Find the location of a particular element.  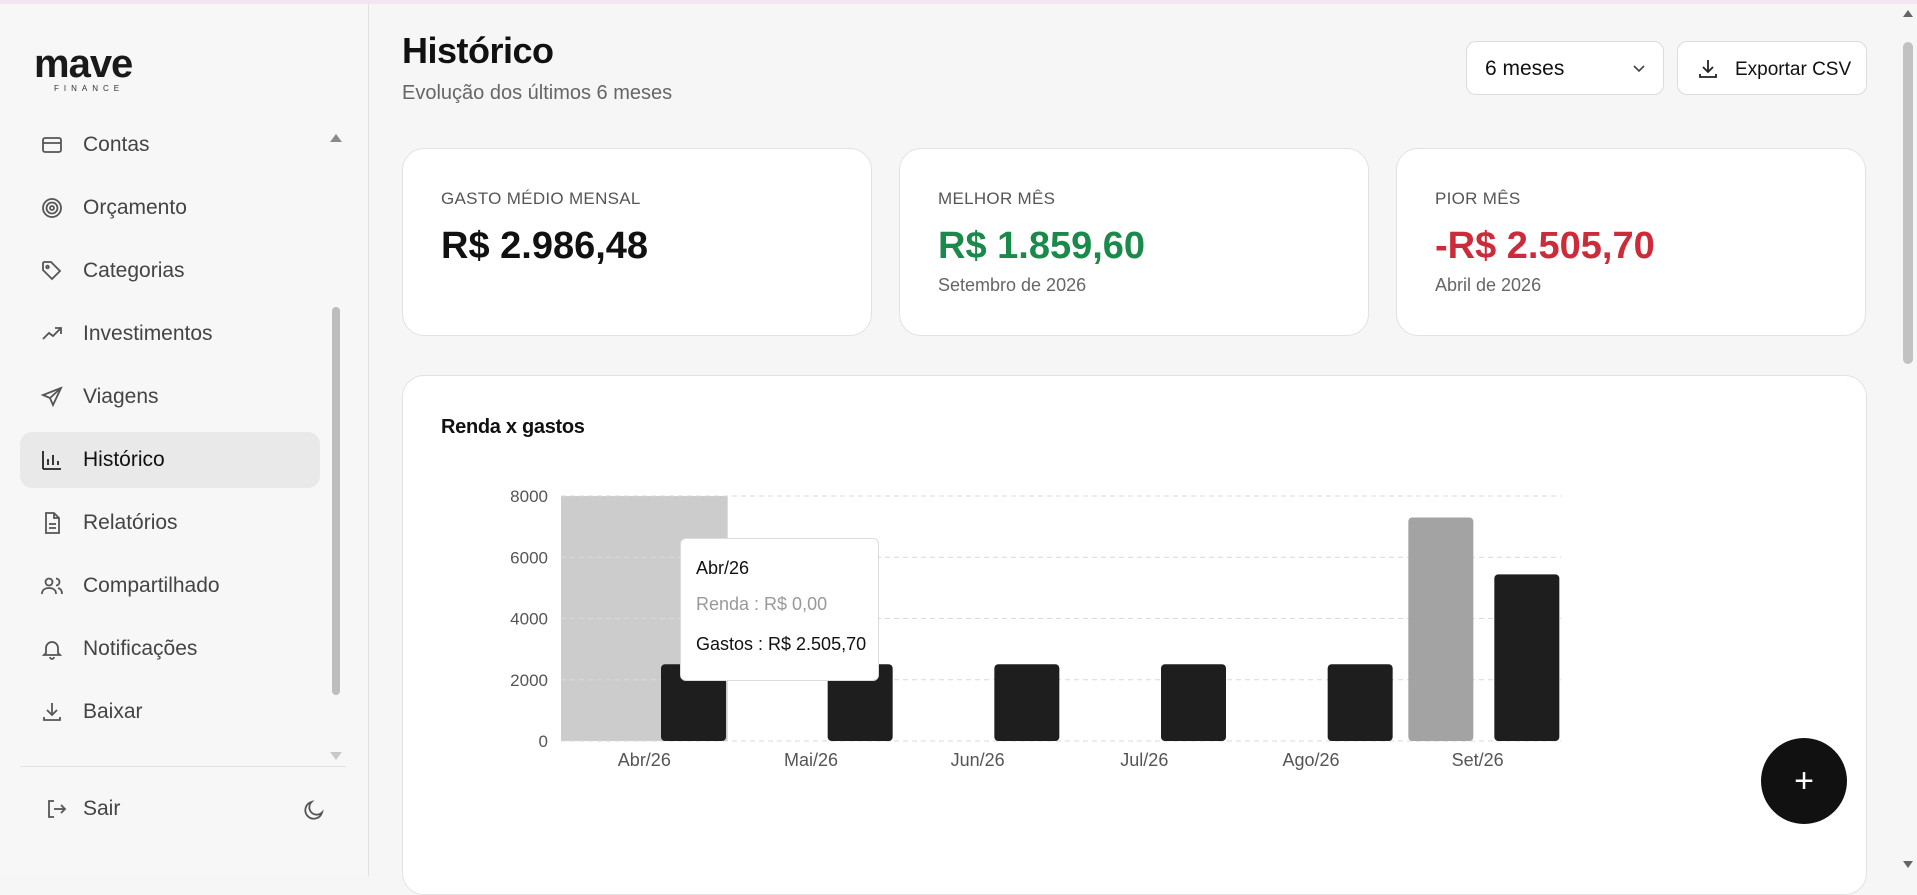

logo-wordmark: mave is located at coordinates (83, 64).